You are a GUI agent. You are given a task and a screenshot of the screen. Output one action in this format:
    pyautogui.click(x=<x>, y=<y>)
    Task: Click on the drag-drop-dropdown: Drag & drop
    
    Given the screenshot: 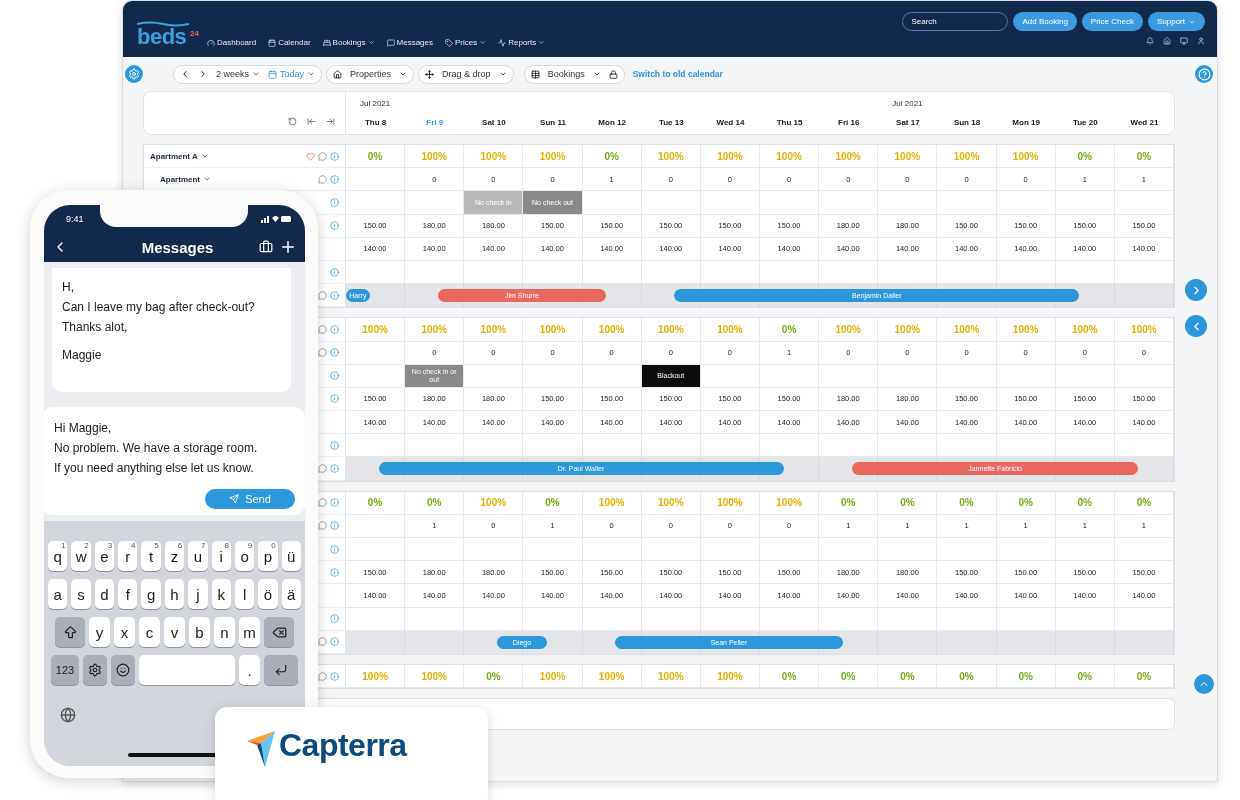 What is the action you would take?
    pyautogui.click(x=466, y=74)
    